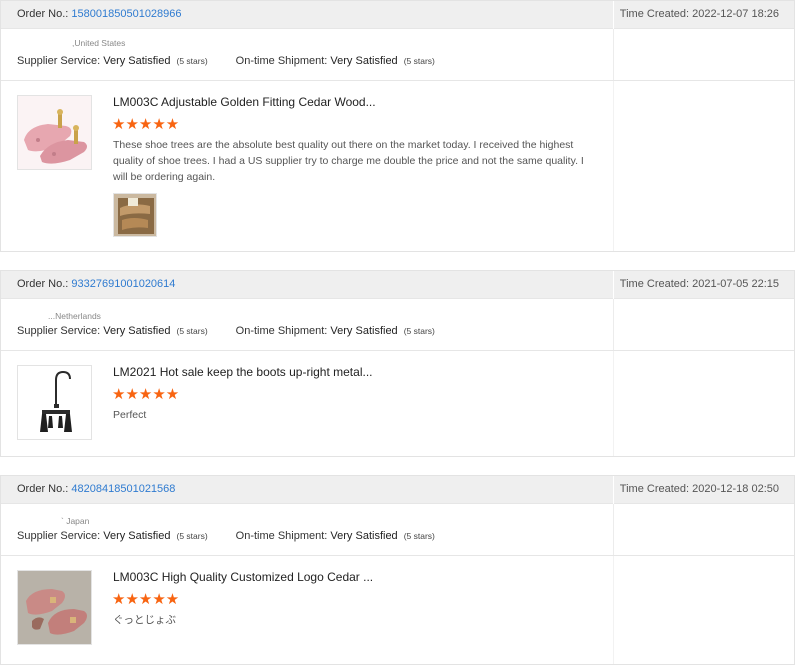 The image size is (799, 668). Describe the element at coordinates (99, 43) in the screenshot. I see `buyer-country: ,United States` at that location.